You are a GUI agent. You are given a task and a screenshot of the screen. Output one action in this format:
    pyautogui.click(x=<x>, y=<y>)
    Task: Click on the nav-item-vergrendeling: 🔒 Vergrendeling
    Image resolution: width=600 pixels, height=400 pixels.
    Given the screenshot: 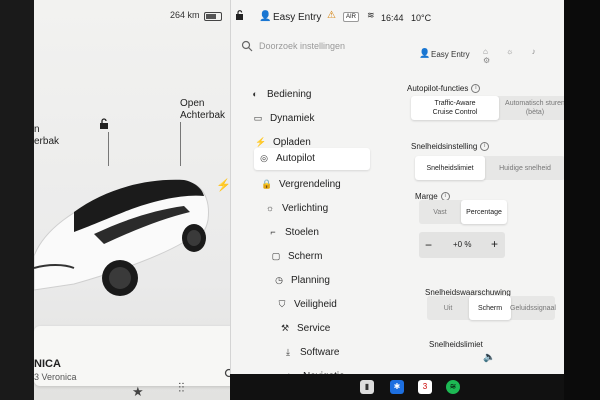 What is the action you would take?
    pyautogui.click(x=315, y=185)
    